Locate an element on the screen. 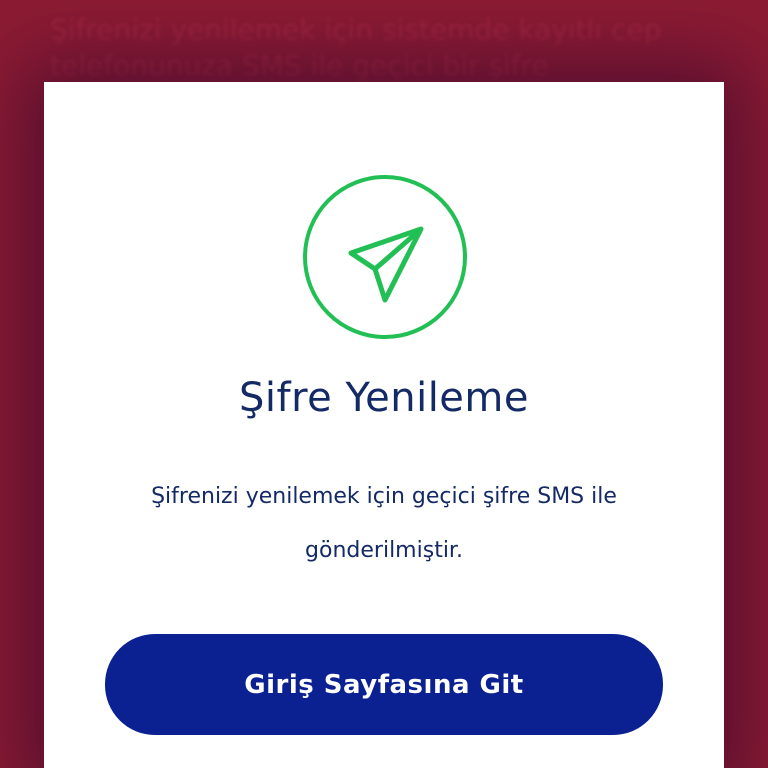 The height and width of the screenshot is (768, 768). dialog-title: Şifre Yenileme is located at coordinates (384, 398).